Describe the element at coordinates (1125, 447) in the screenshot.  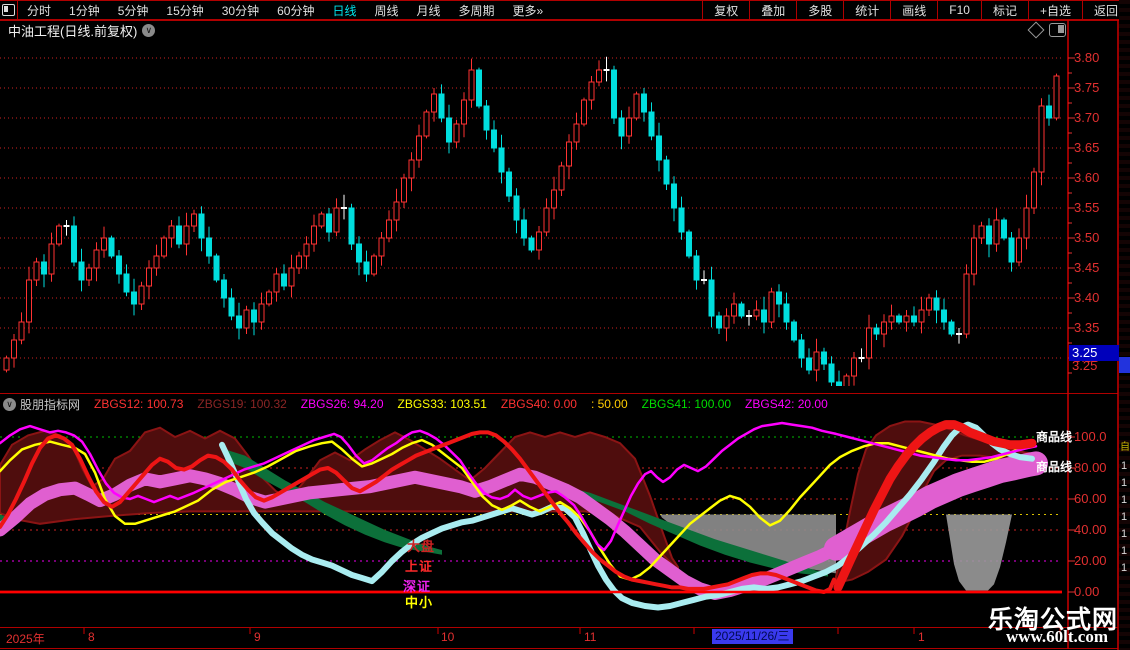
I see `strip-glyph: 自` at that location.